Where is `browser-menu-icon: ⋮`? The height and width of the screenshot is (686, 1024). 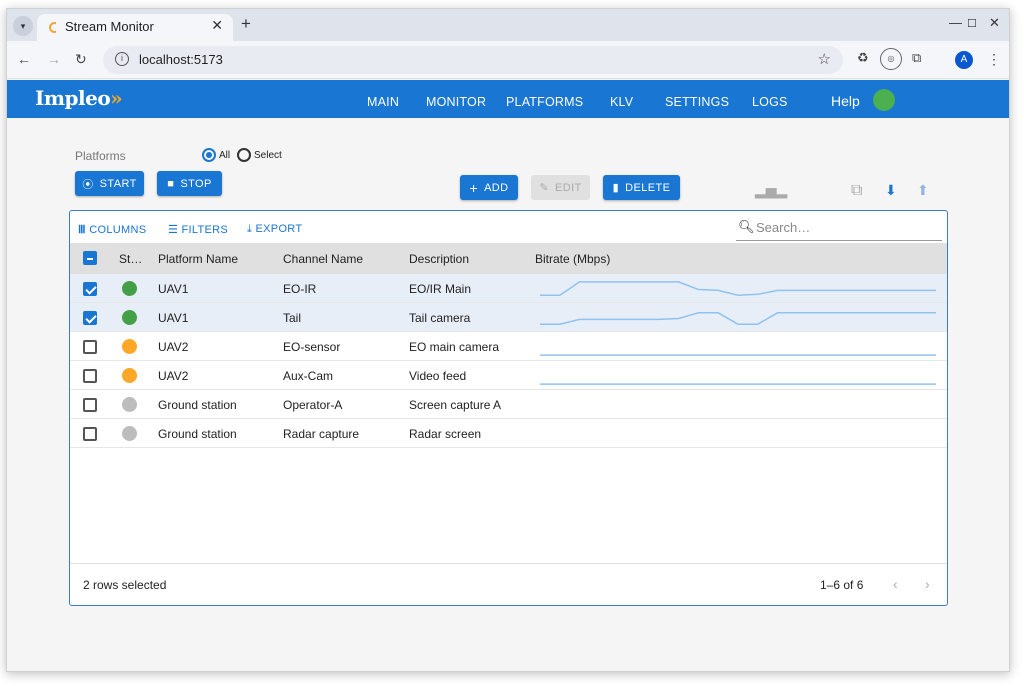
browser-menu-icon: ⋮ is located at coordinates (994, 59).